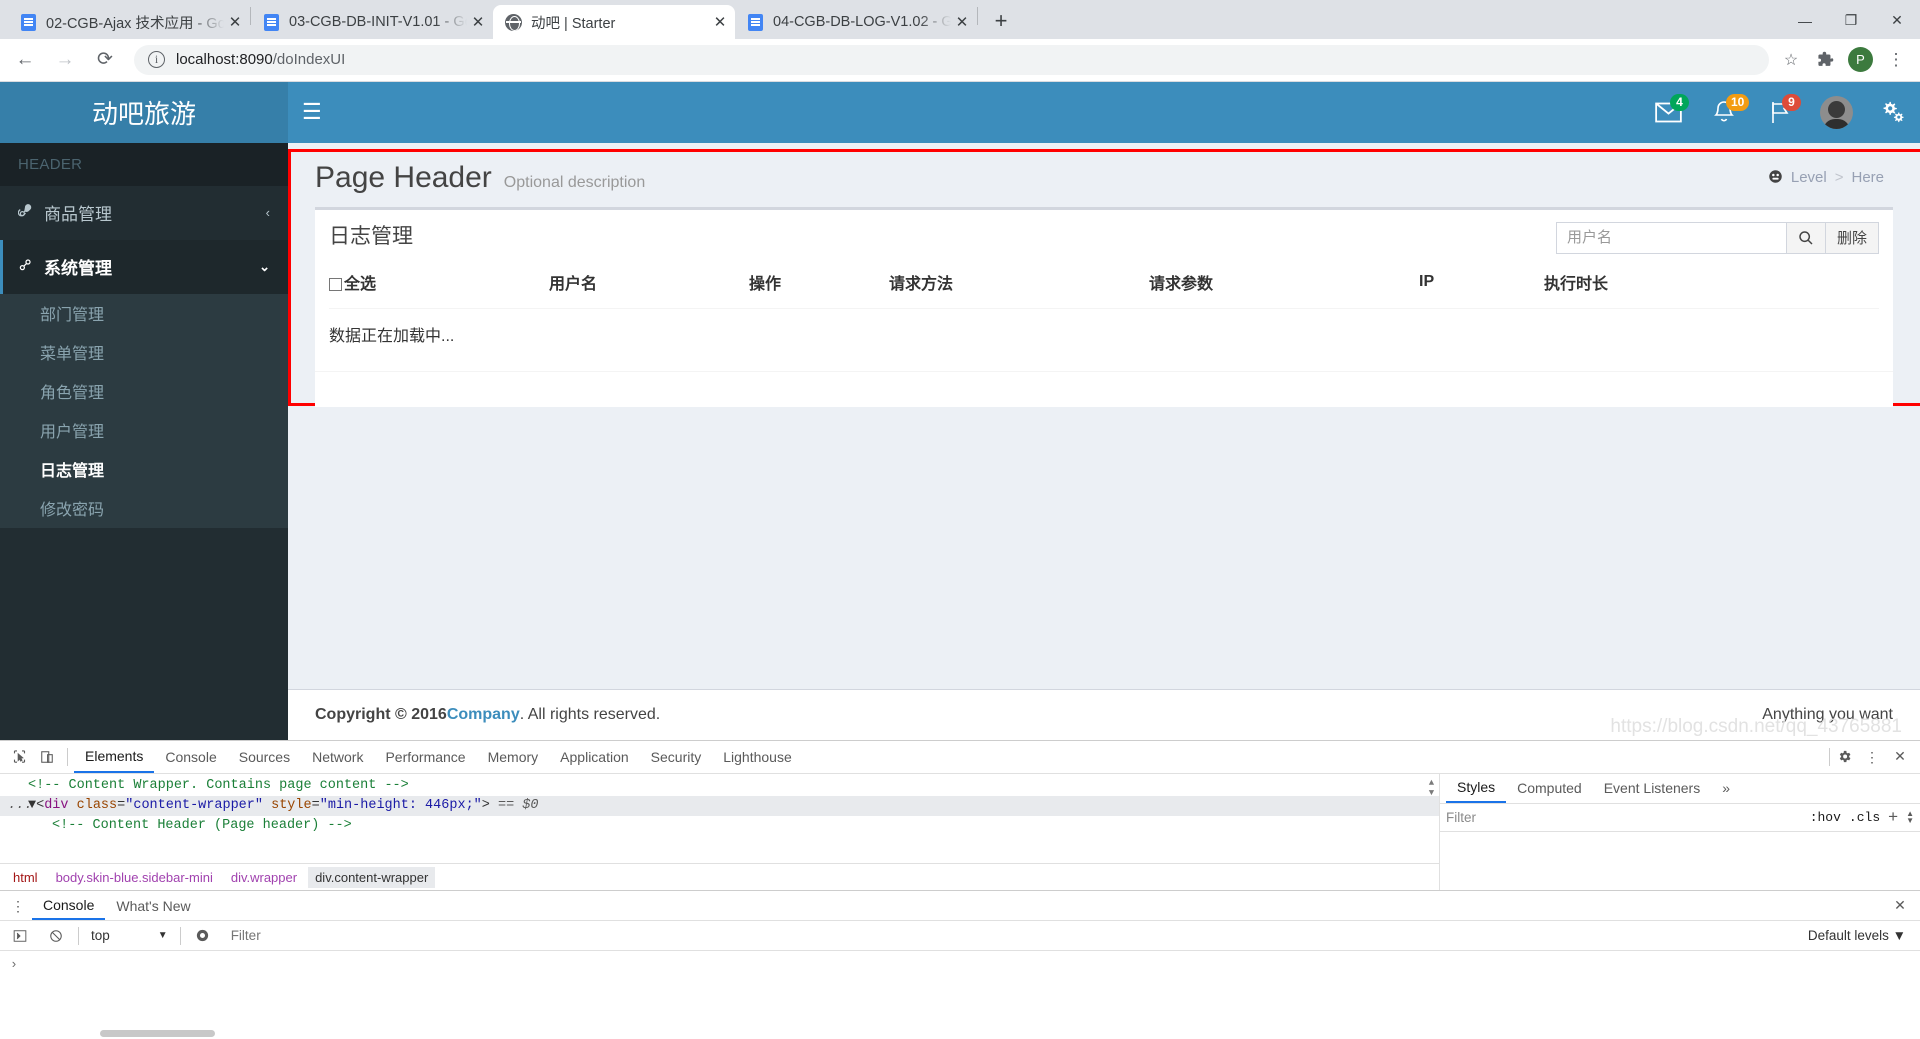  I want to click on devtools-tab-console: Console, so click(190, 757).